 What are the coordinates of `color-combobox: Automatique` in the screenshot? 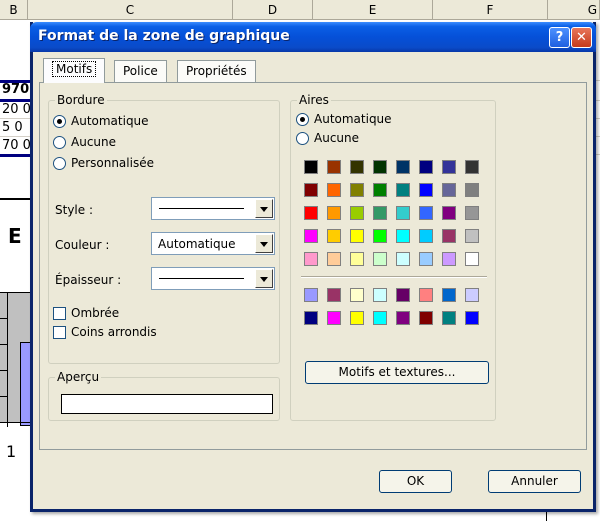 It's located at (213, 243).